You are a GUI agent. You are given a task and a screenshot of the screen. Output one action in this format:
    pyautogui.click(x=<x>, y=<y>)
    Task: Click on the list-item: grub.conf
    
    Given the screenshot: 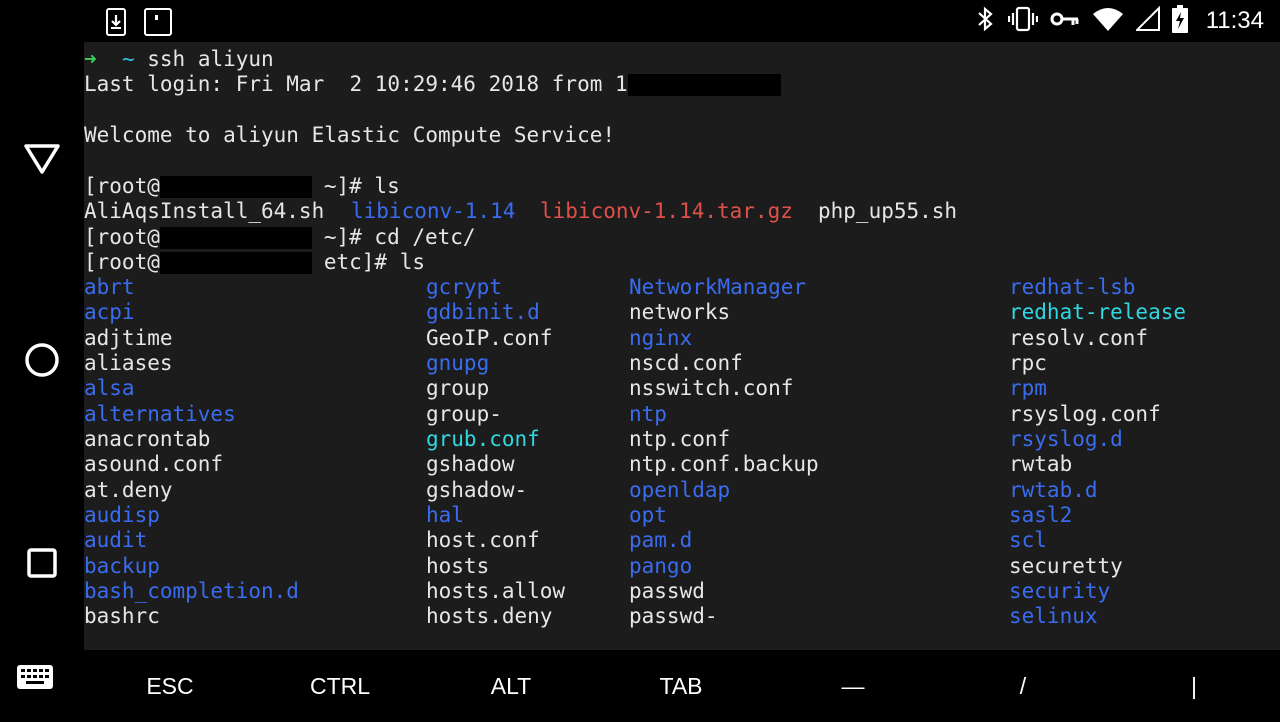 What is the action you would take?
    pyautogui.click(x=483, y=439)
    